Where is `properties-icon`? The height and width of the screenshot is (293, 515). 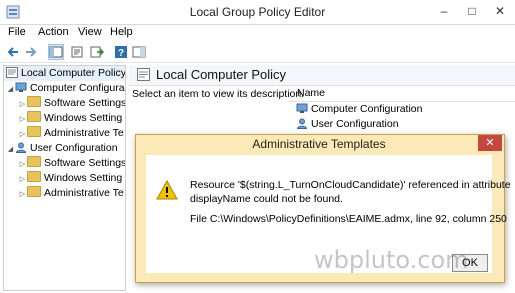 properties-icon is located at coordinates (77, 52).